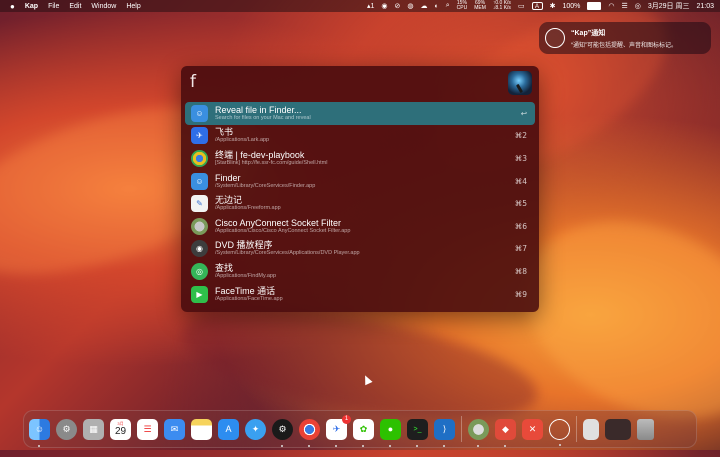  Describe the element at coordinates (532, 429) in the screenshot. I see `xmind-icon: ✕` at that location.